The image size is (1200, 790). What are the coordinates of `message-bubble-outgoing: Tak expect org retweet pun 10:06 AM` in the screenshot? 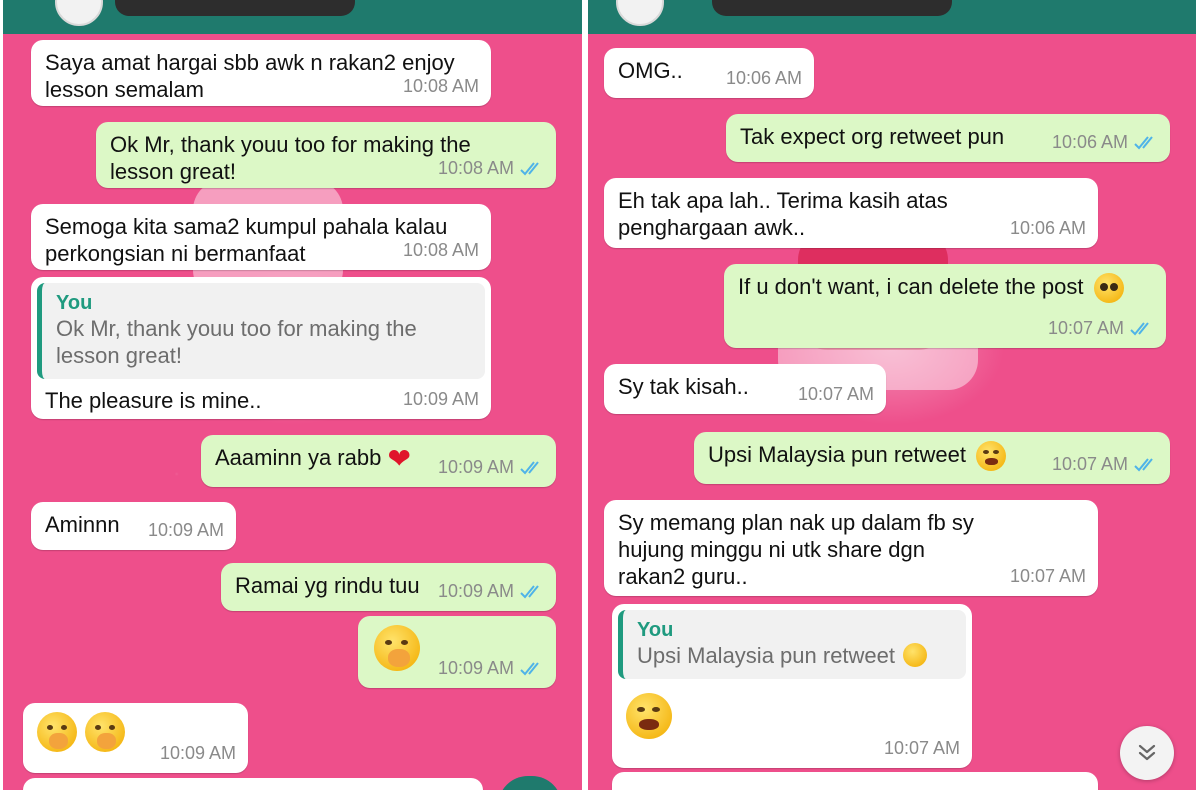 It's located at (948, 138).